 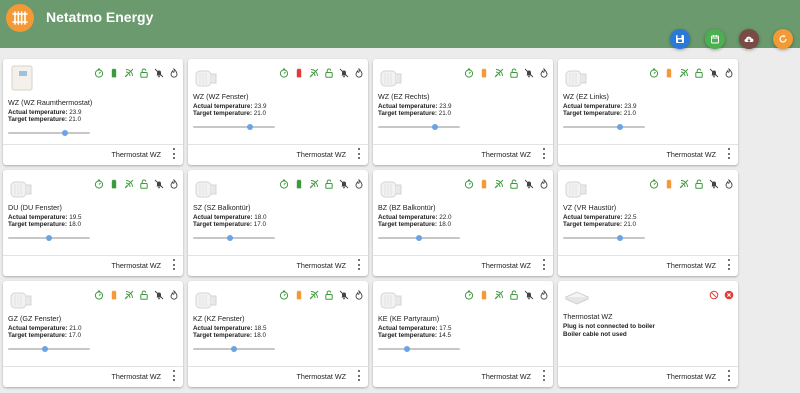 What do you see at coordinates (404, 96) in the screenshot?
I see `device-name: WZ (EZ Rechts)` at bounding box center [404, 96].